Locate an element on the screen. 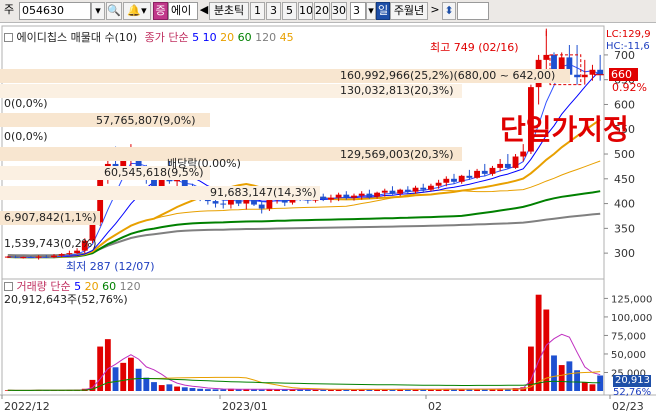 This screenshot has width=656, height=418. ma-period: 120 is located at coordinates (266, 37).